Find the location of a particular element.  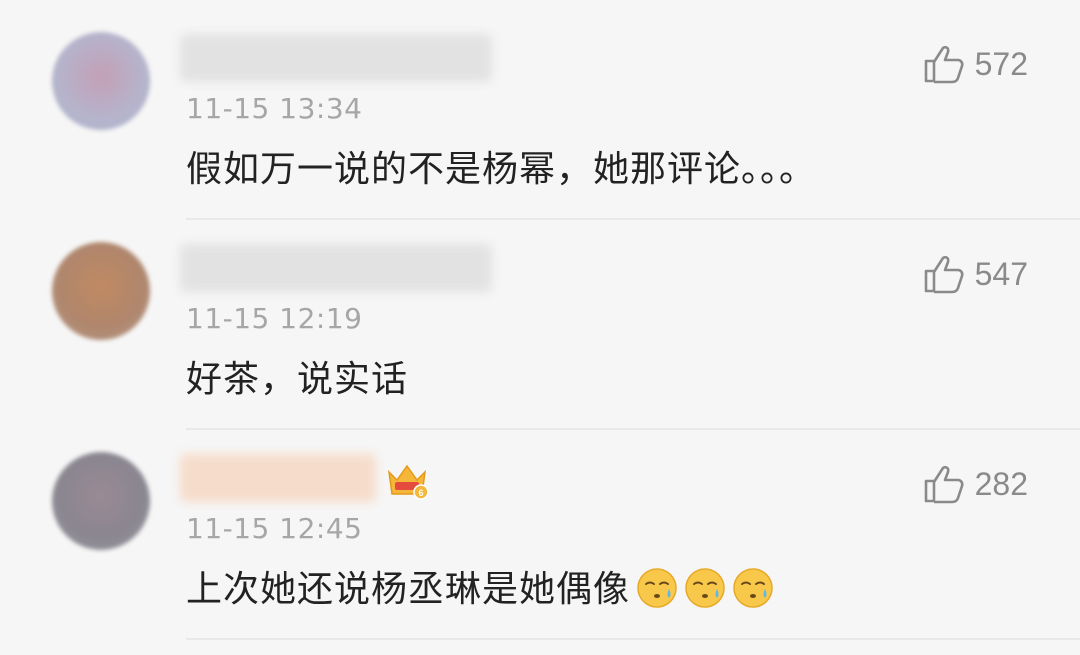

comment-text: 好茶，说实话 is located at coordinates (297, 379).